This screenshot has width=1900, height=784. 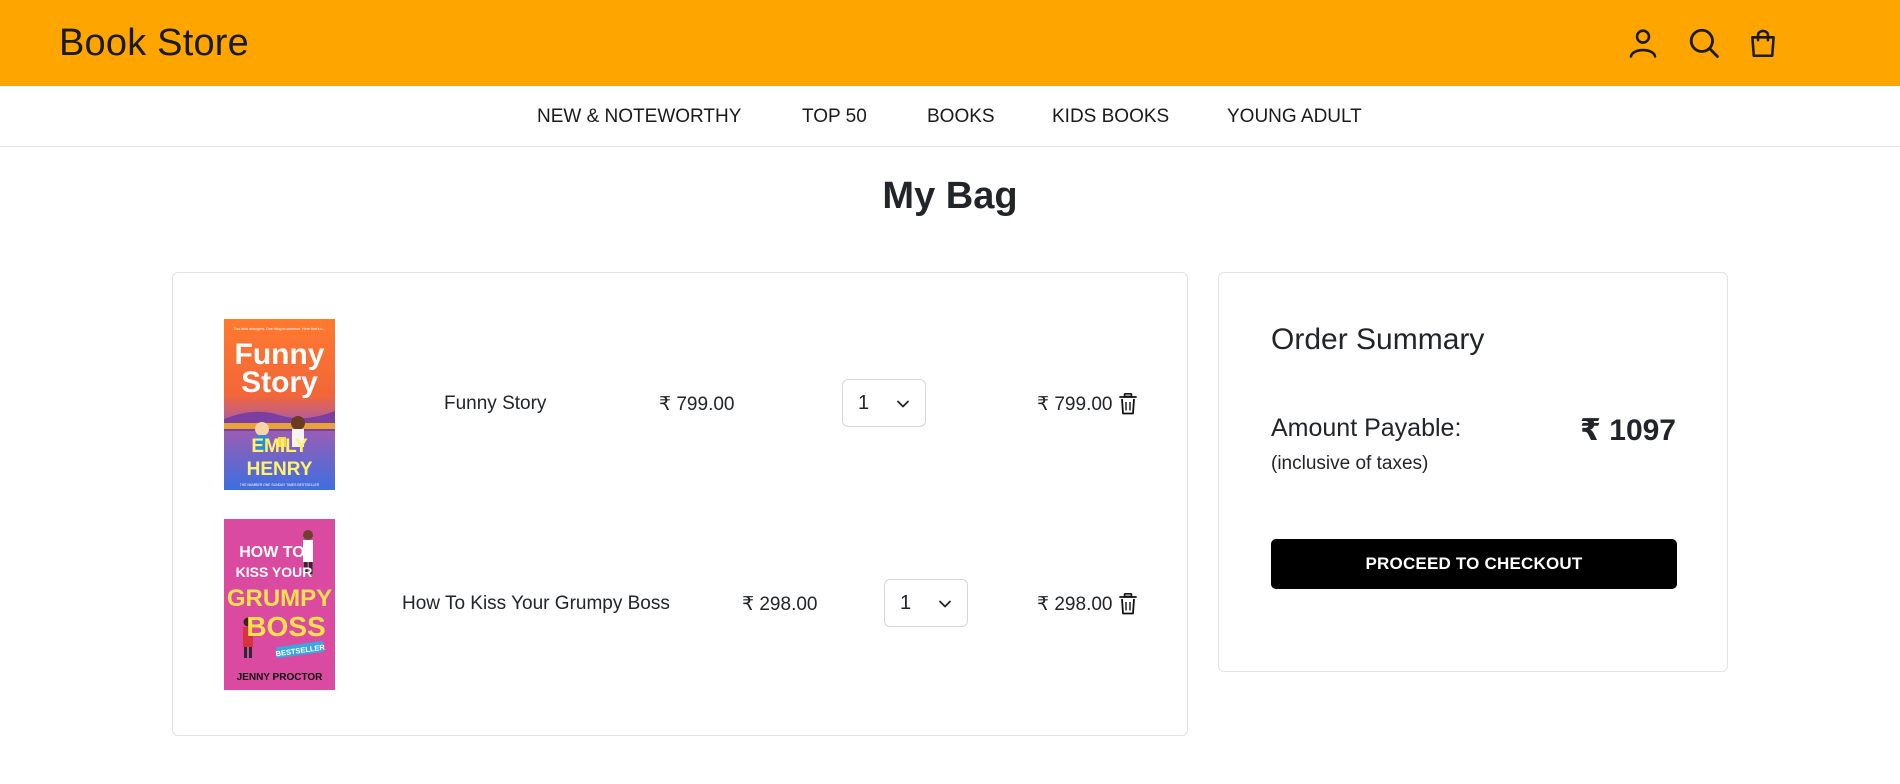 What do you see at coordinates (1110, 117) in the screenshot?
I see `nav-item-kids-books: KIDS BOOKS` at bounding box center [1110, 117].